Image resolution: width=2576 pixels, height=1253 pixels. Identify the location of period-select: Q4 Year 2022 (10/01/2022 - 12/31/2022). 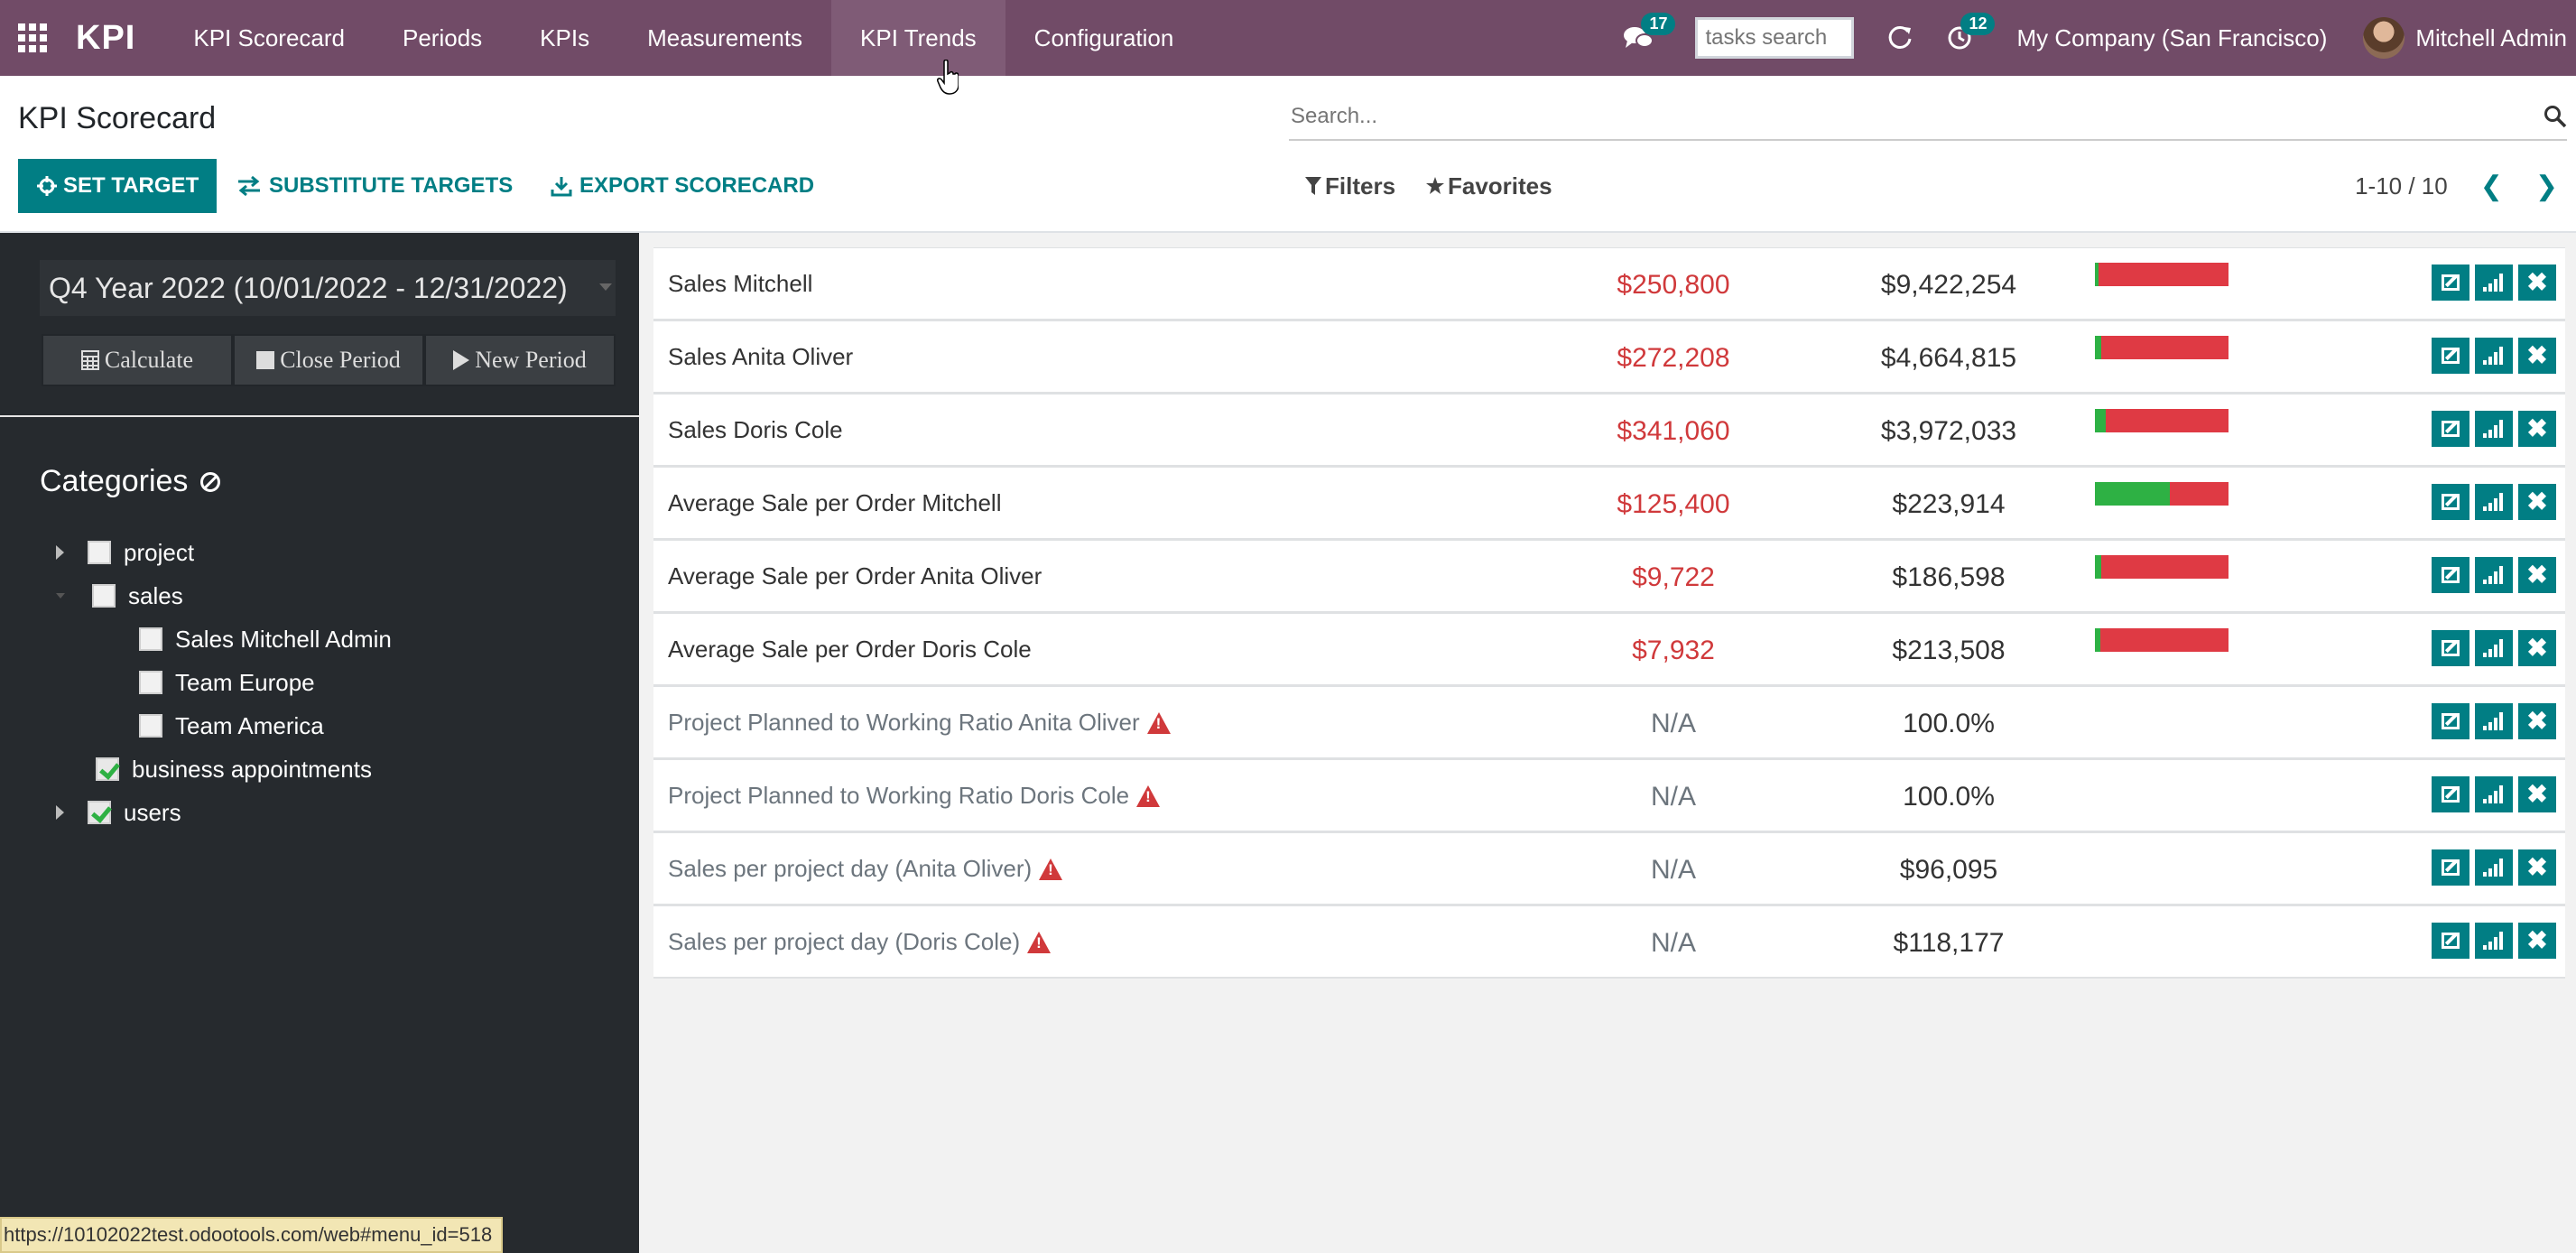
(328, 288).